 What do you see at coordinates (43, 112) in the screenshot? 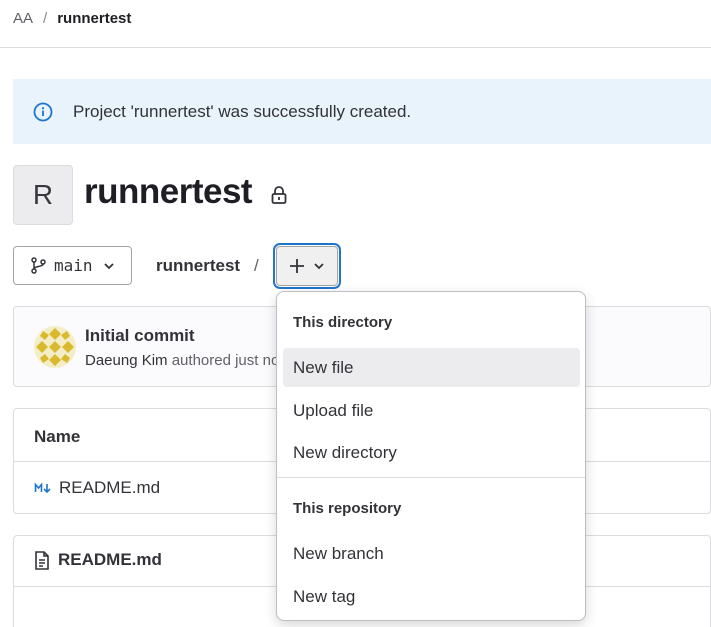
I see `info-icon` at bounding box center [43, 112].